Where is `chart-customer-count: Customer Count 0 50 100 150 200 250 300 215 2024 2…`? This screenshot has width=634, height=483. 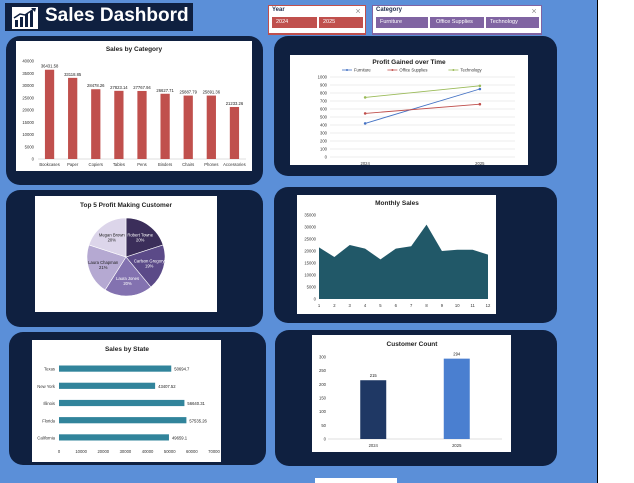 chart-customer-count: Customer Count 0 50 100 150 200 250 300 215 2024 2… is located at coordinates (411, 393).